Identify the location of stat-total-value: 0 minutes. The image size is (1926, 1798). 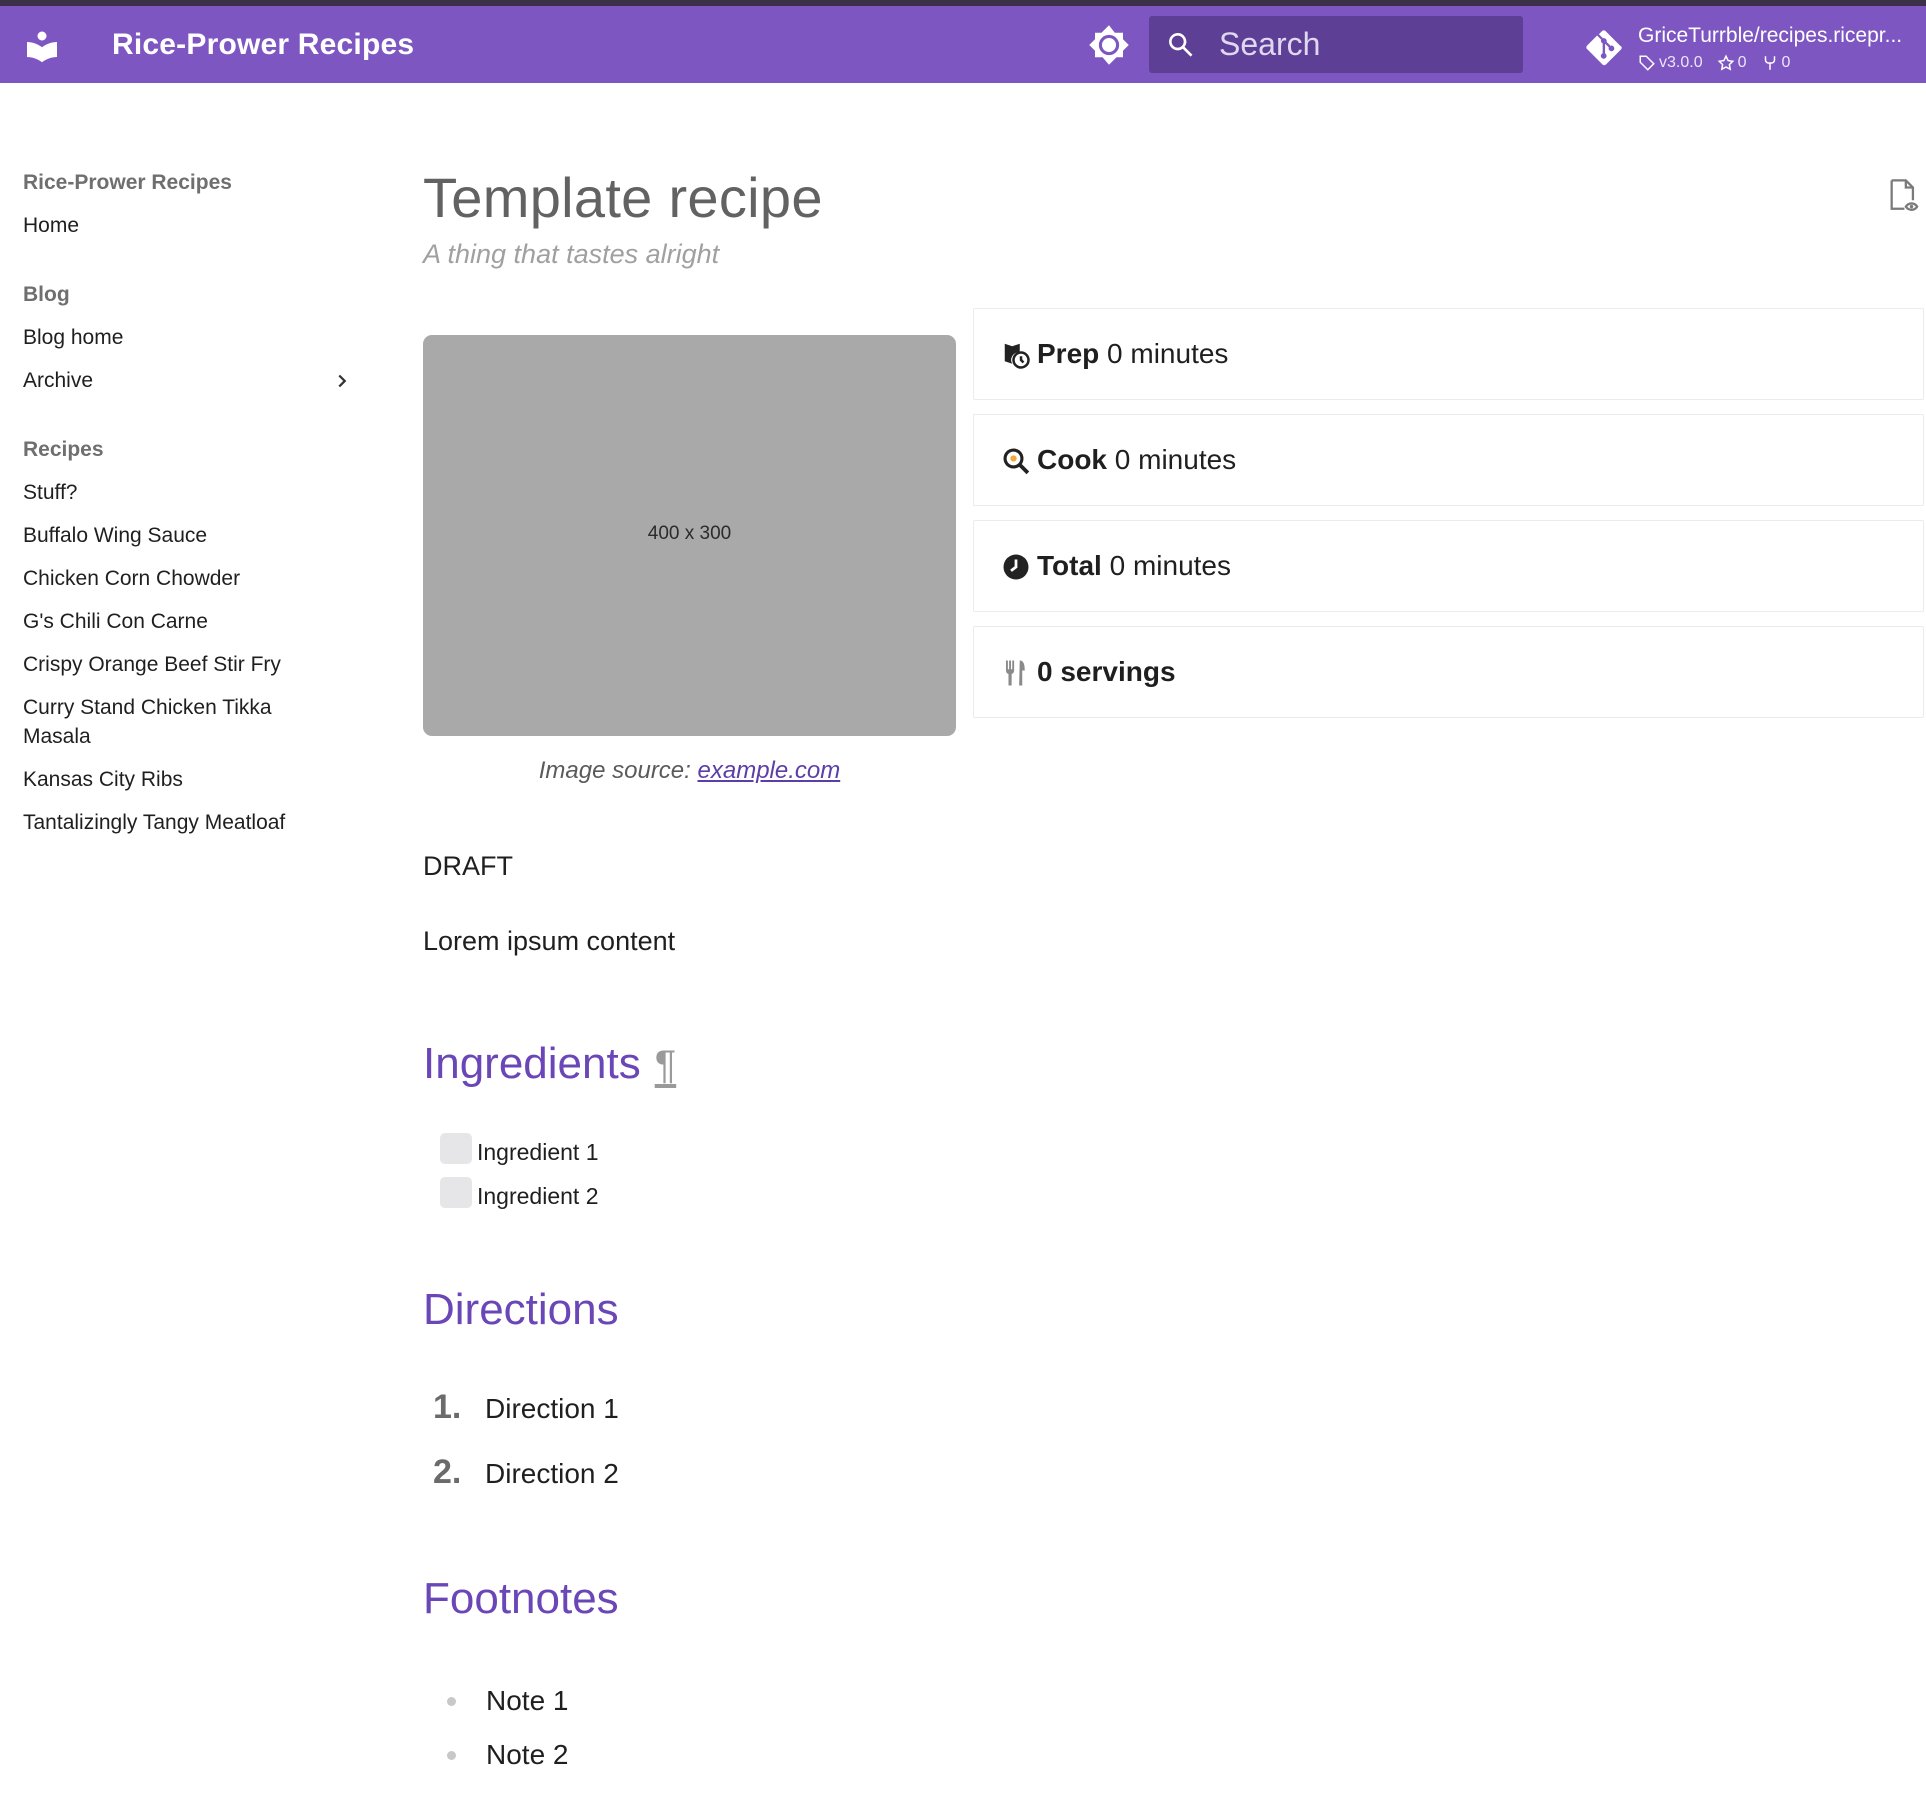
(1170, 565).